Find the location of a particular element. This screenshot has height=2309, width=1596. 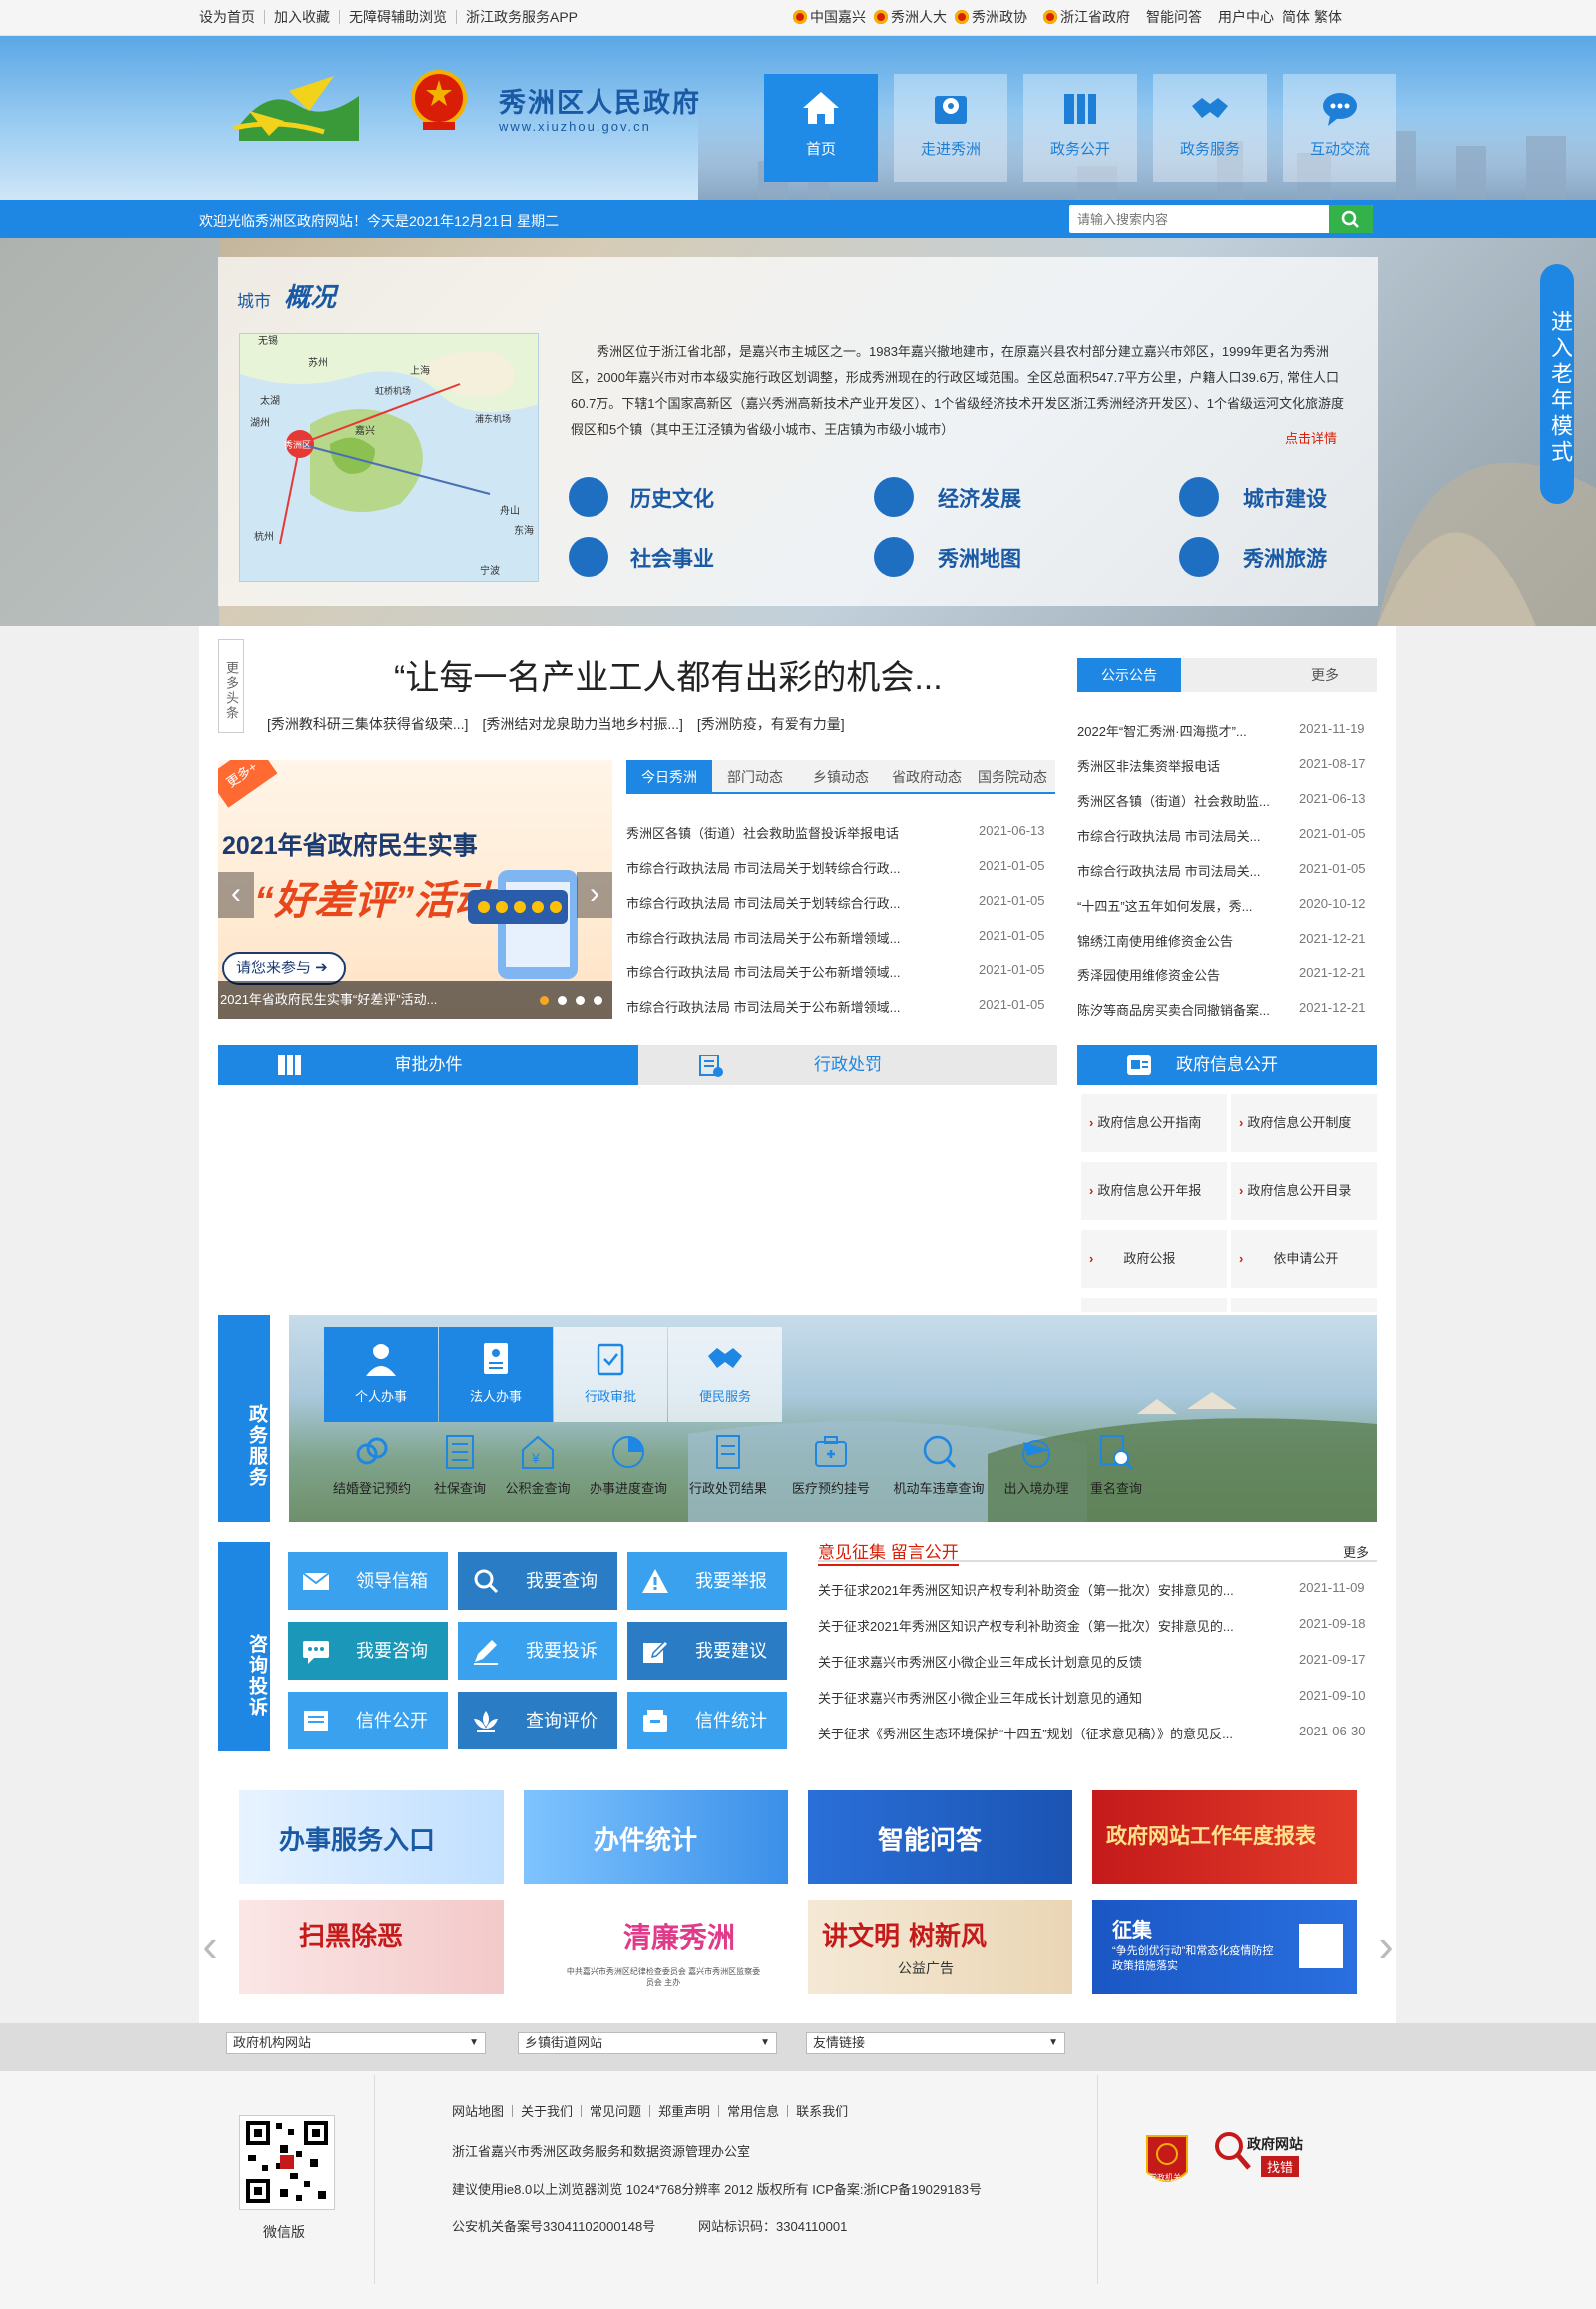

banner-statistics: 办件统计 is located at coordinates (656, 1837).